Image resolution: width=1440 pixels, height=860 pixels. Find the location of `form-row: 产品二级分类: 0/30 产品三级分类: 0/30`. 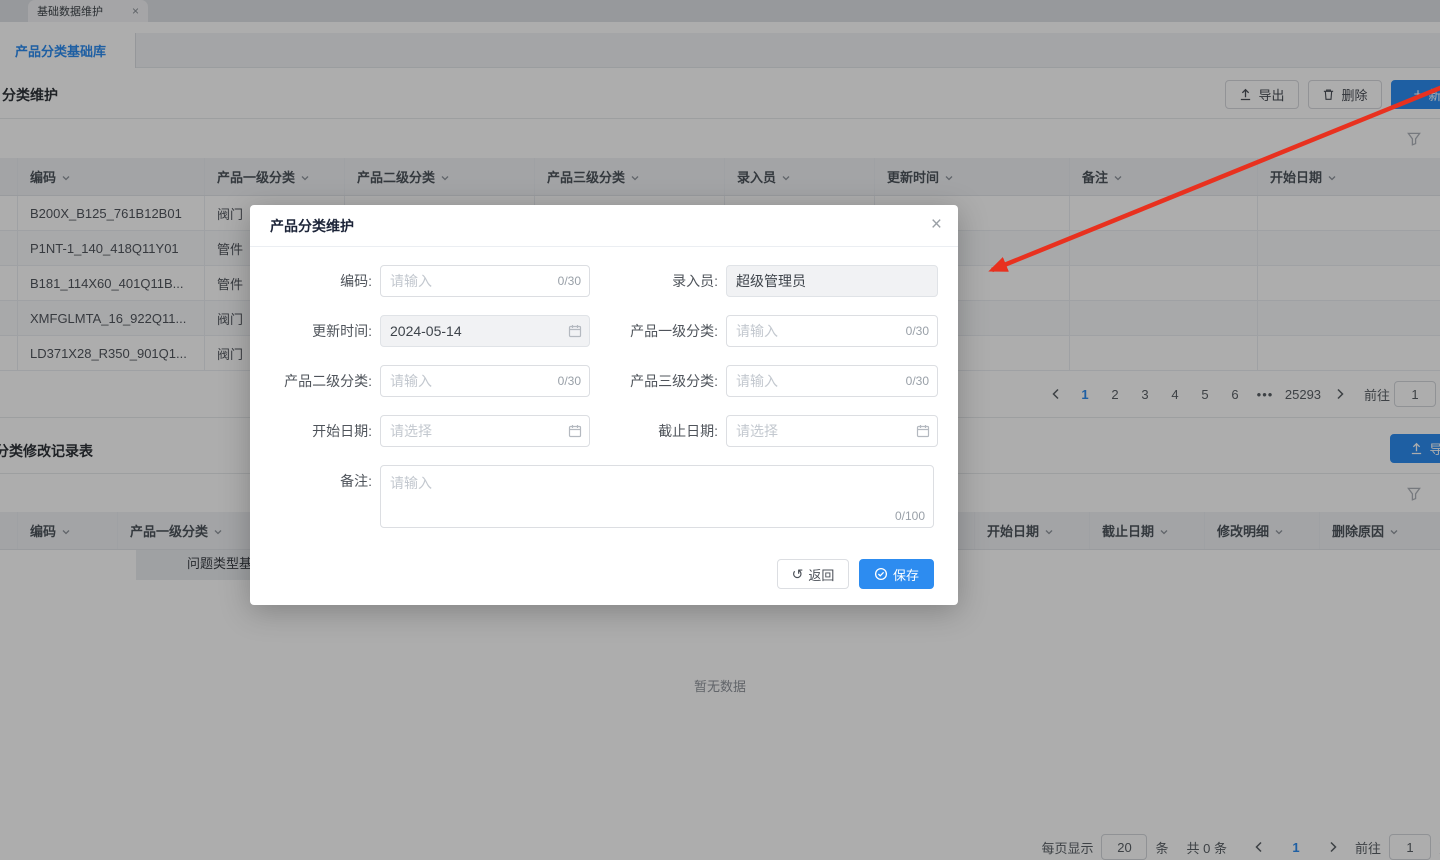

form-row: 产品二级分类: 0/30 产品三级分类: 0/30 is located at coordinates (594, 381).